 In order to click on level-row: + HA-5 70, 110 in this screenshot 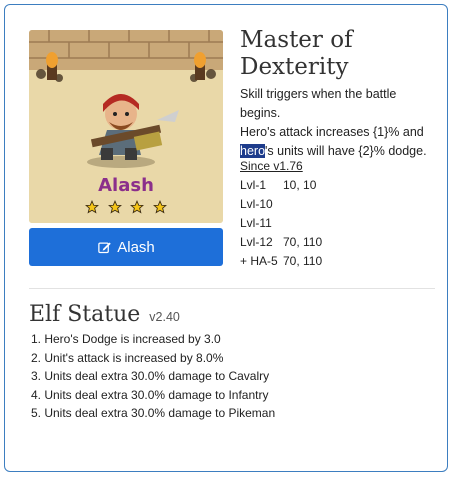, I will do `click(340, 261)`.